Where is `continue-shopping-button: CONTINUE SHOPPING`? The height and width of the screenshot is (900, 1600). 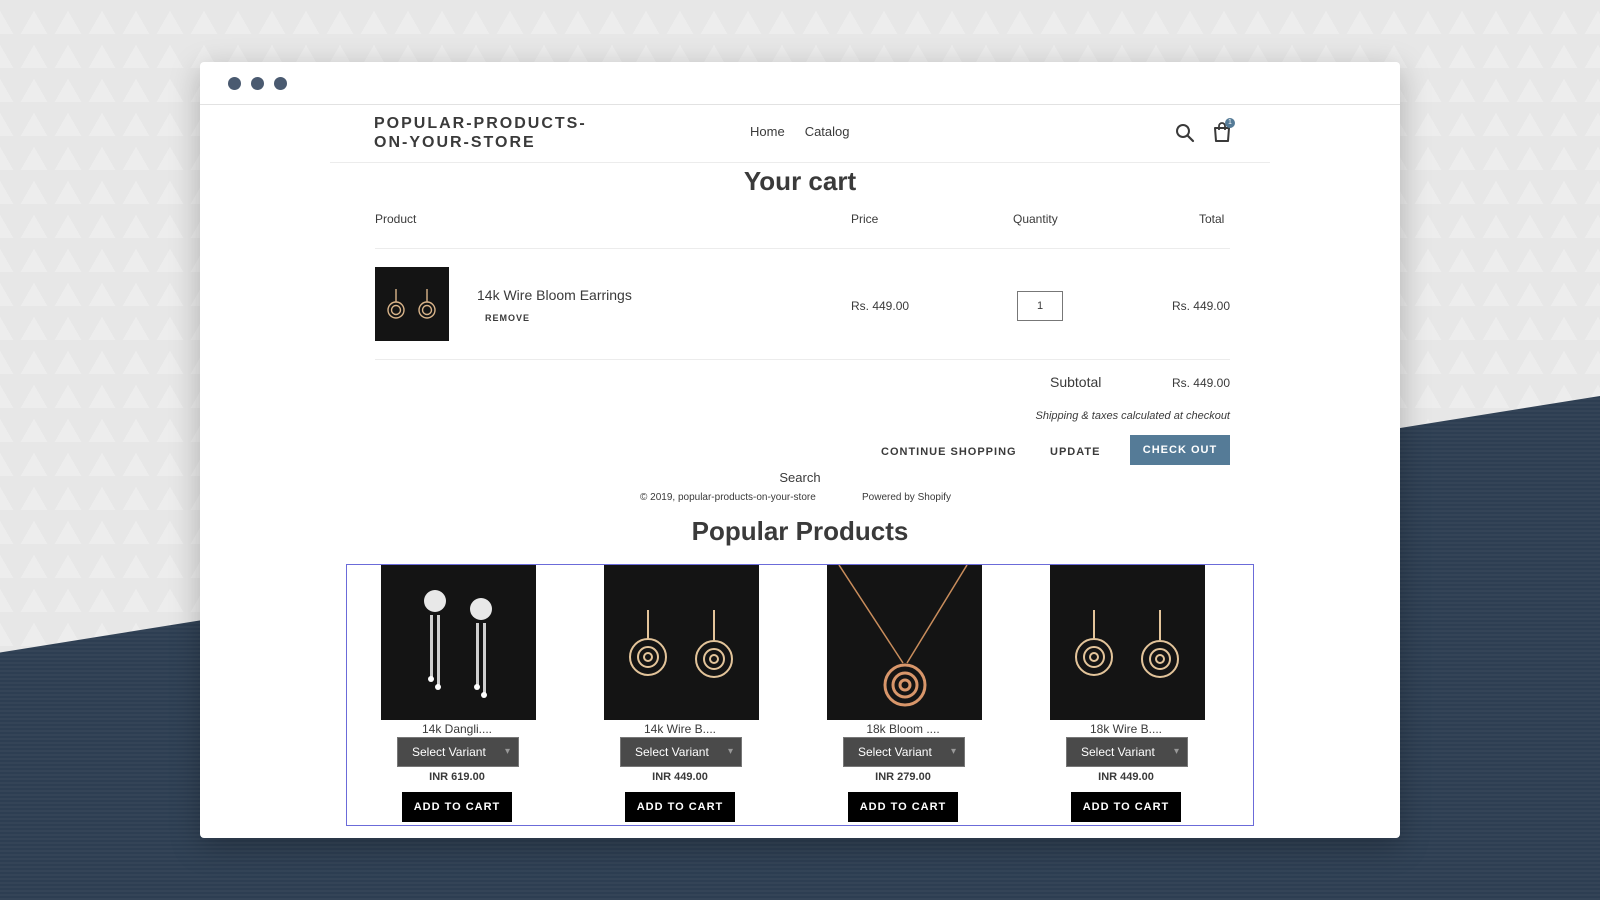
continue-shopping-button: CONTINUE SHOPPING is located at coordinates (949, 452).